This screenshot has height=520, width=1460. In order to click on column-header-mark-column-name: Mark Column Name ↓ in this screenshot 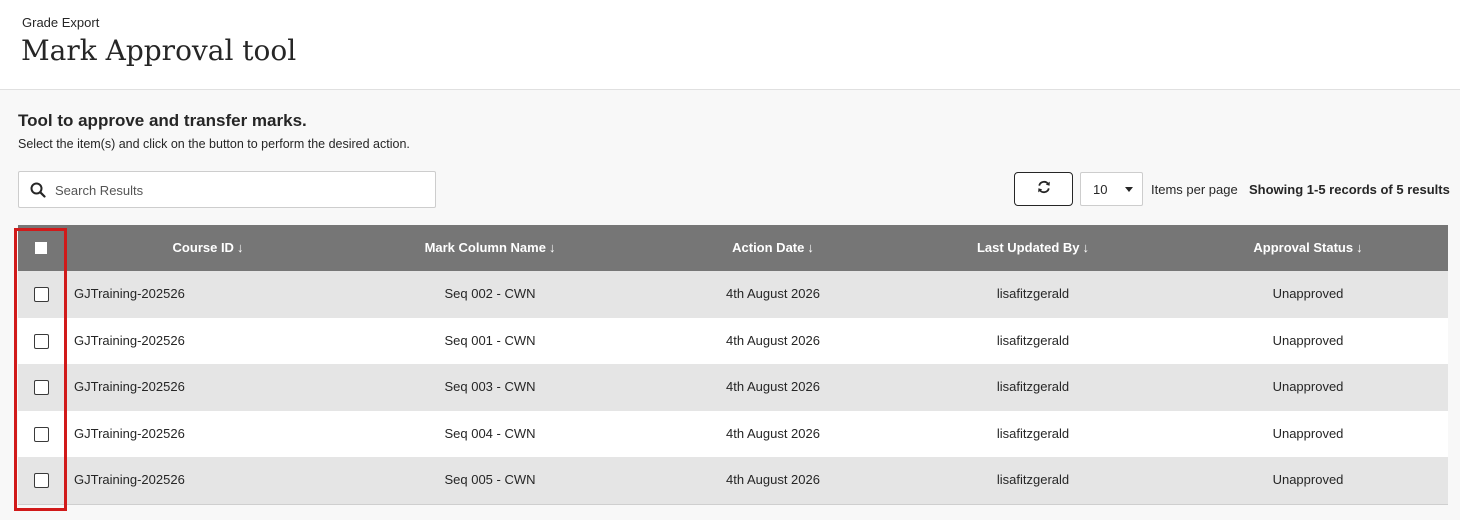, I will do `click(490, 248)`.